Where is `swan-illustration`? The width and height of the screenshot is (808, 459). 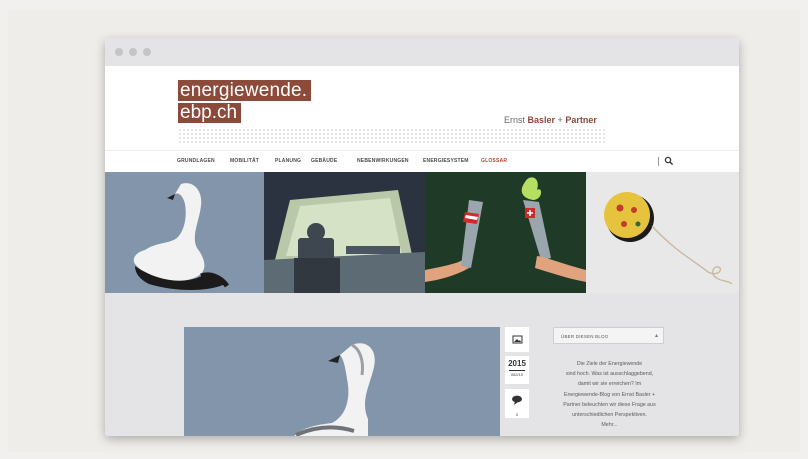 swan-illustration is located at coordinates (181, 236).